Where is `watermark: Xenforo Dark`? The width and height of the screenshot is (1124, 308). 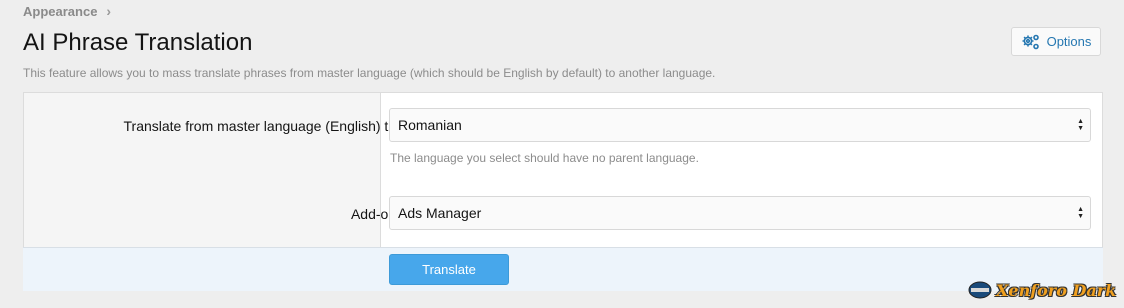 watermark: Xenforo Dark is located at coordinates (1042, 290).